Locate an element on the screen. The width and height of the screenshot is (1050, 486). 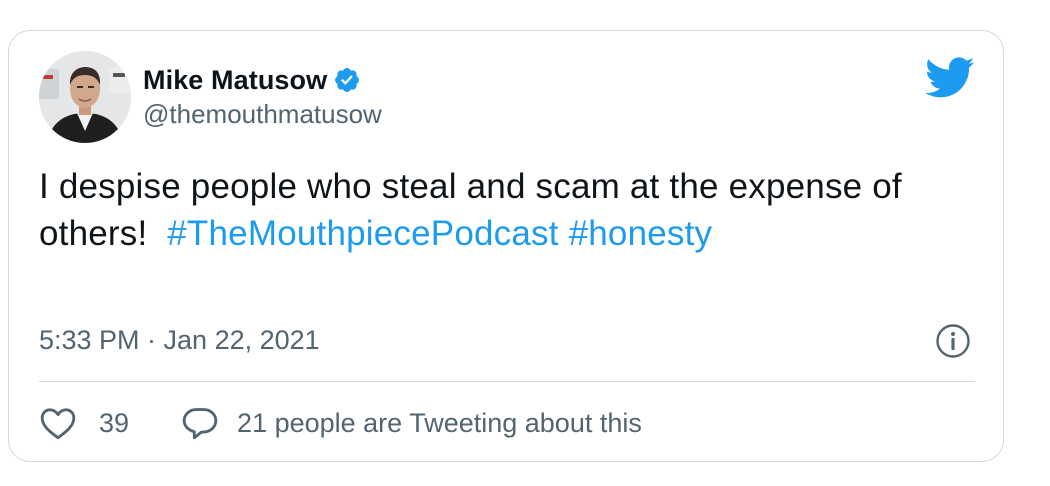
author-name: Mike Matusow is located at coordinates (235, 80).